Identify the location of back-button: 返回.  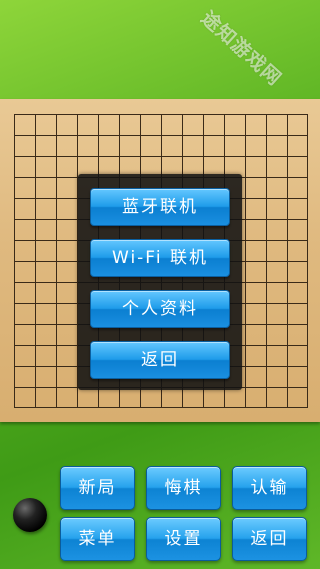
(269, 539).